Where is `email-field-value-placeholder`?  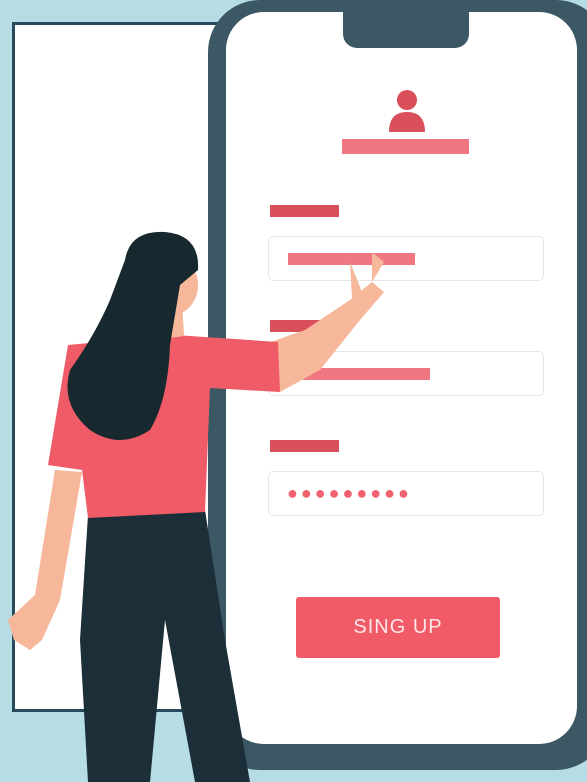
email-field-value-placeholder is located at coordinates (366, 374).